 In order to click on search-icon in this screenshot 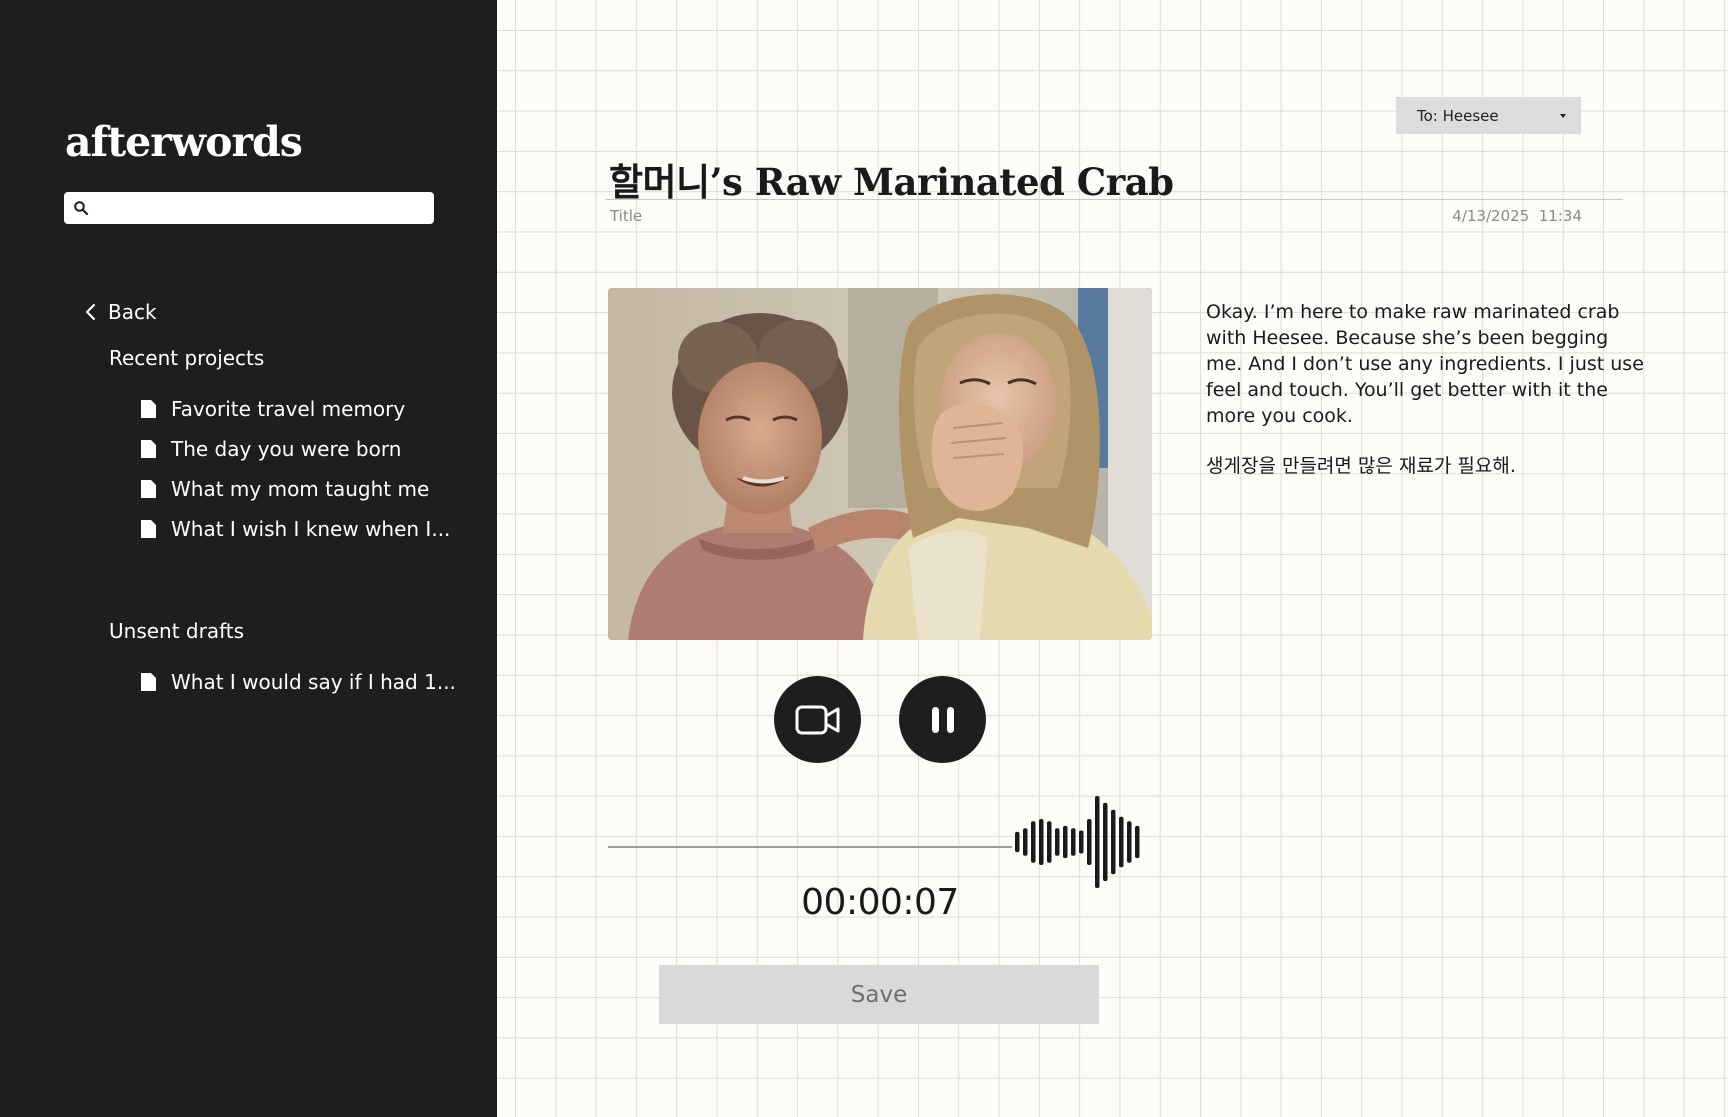, I will do `click(81, 208)`.